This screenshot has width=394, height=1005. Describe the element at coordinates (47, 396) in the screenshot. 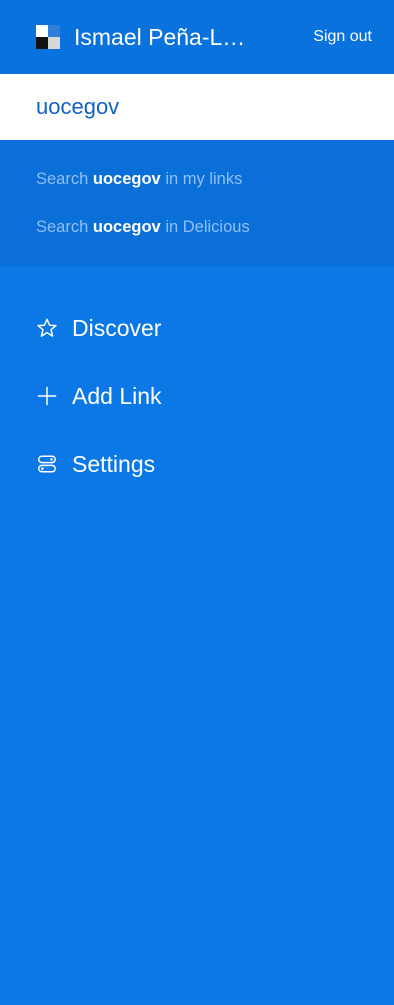

I see `plus-icon` at that location.